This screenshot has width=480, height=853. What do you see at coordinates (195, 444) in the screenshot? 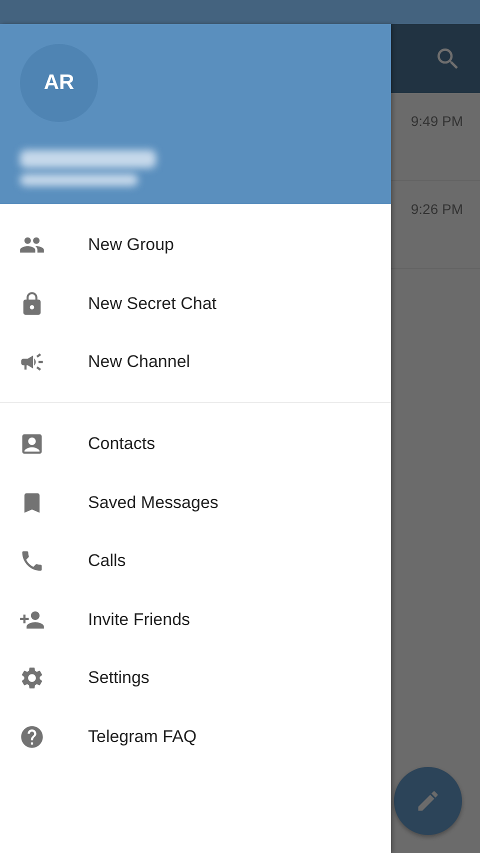
I see `menu-item: Contacts` at bounding box center [195, 444].